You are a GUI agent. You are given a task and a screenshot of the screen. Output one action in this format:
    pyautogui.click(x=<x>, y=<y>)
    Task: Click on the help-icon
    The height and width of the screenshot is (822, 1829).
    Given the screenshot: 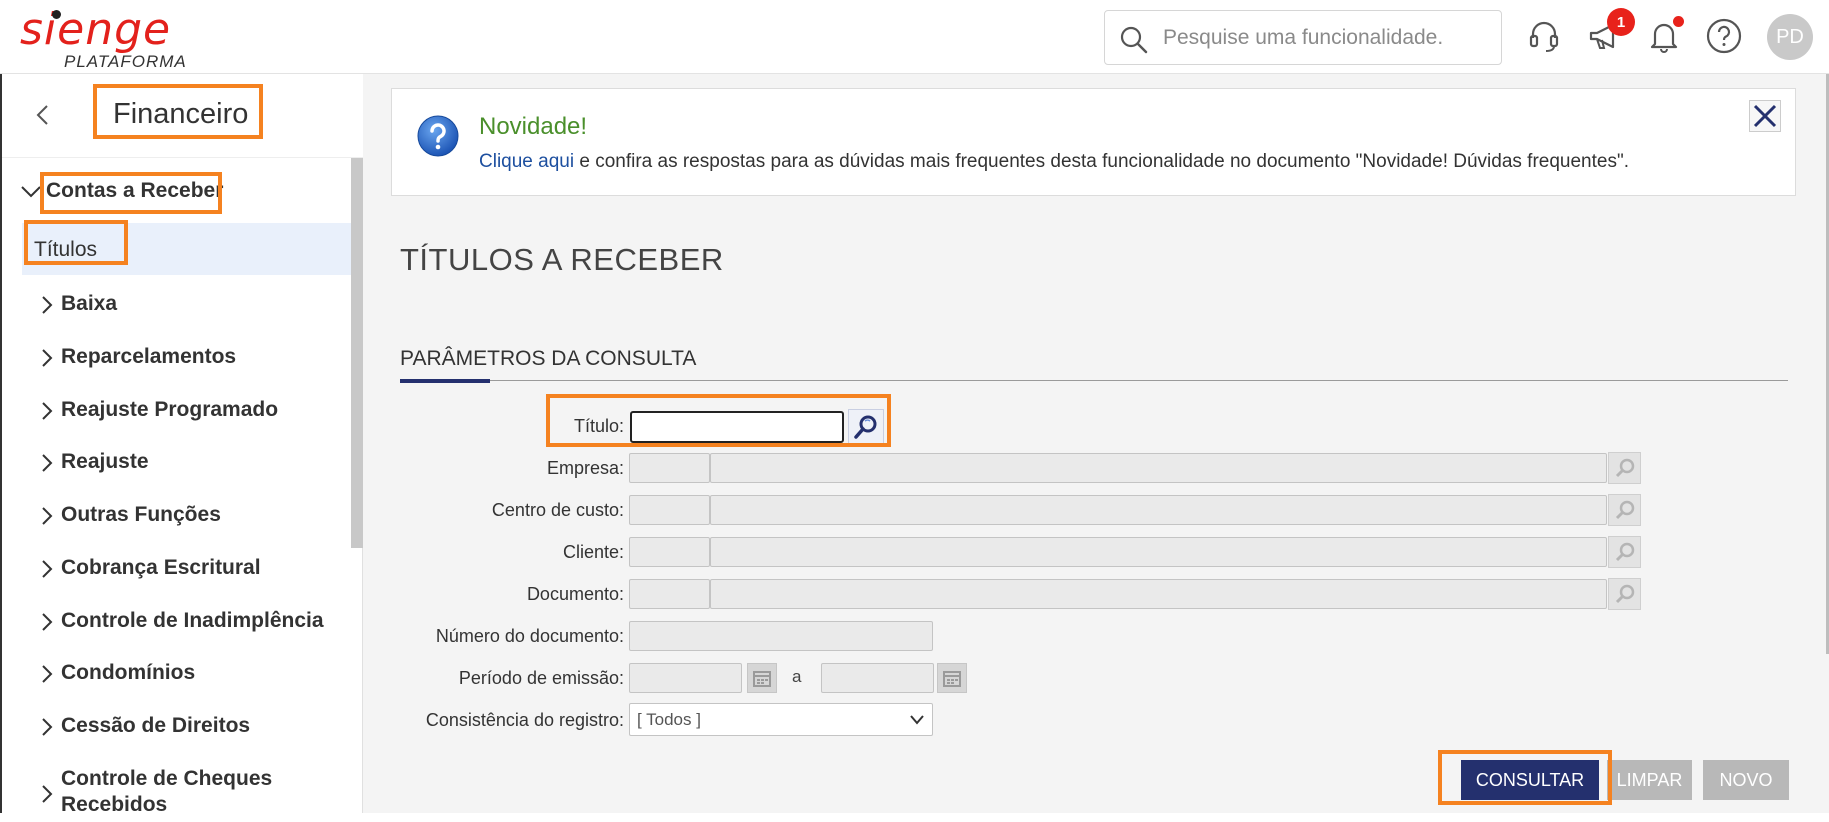 What is the action you would take?
    pyautogui.click(x=1724, y=36)
    